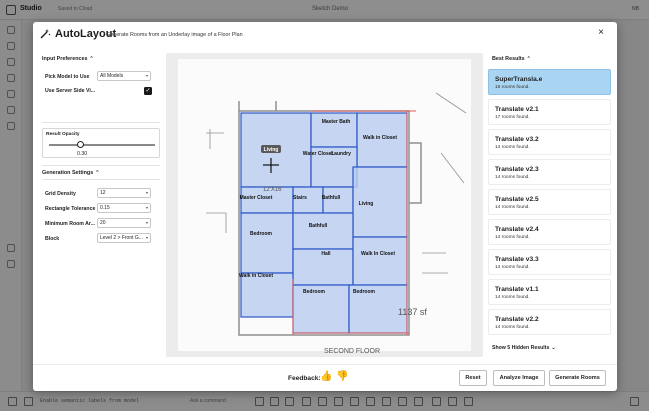 The height and width of the screenshot is (411, 649). I want to click on show-hidden-results-label: Show 5 Hidden Results, so click(521, 348).